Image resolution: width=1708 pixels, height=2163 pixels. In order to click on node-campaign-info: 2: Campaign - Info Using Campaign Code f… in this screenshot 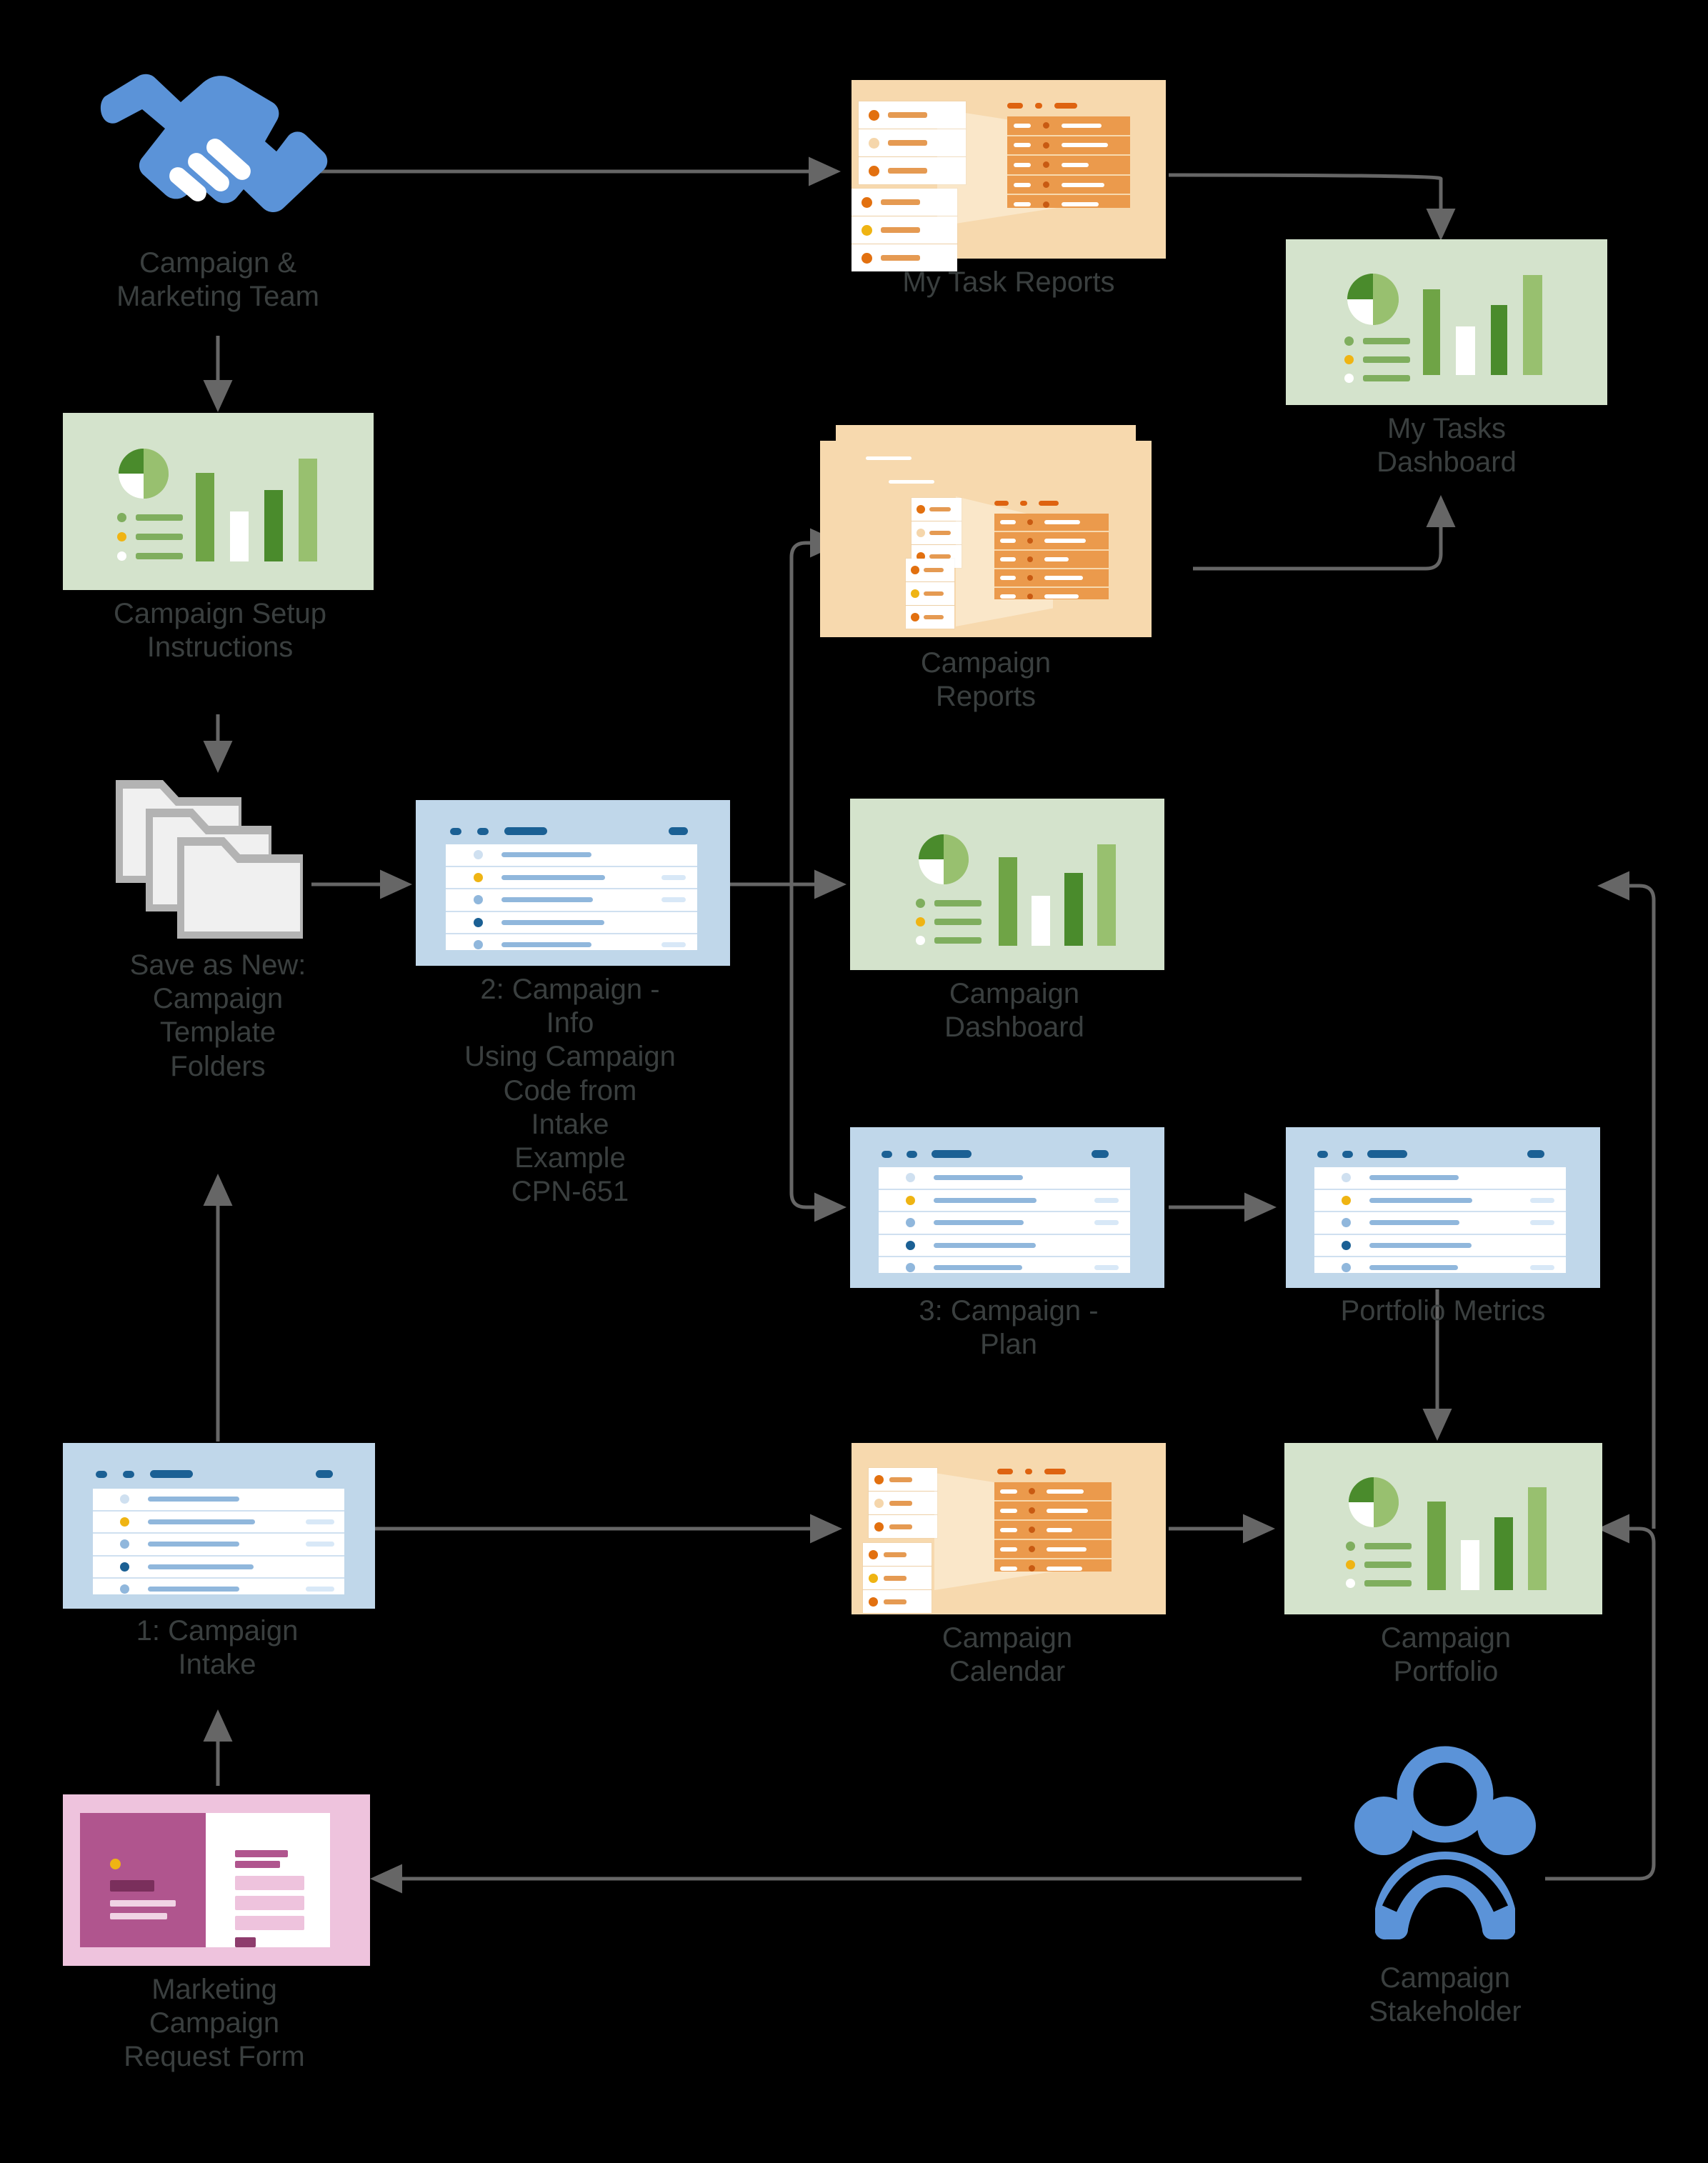, I will do `click(573, 1071)`.